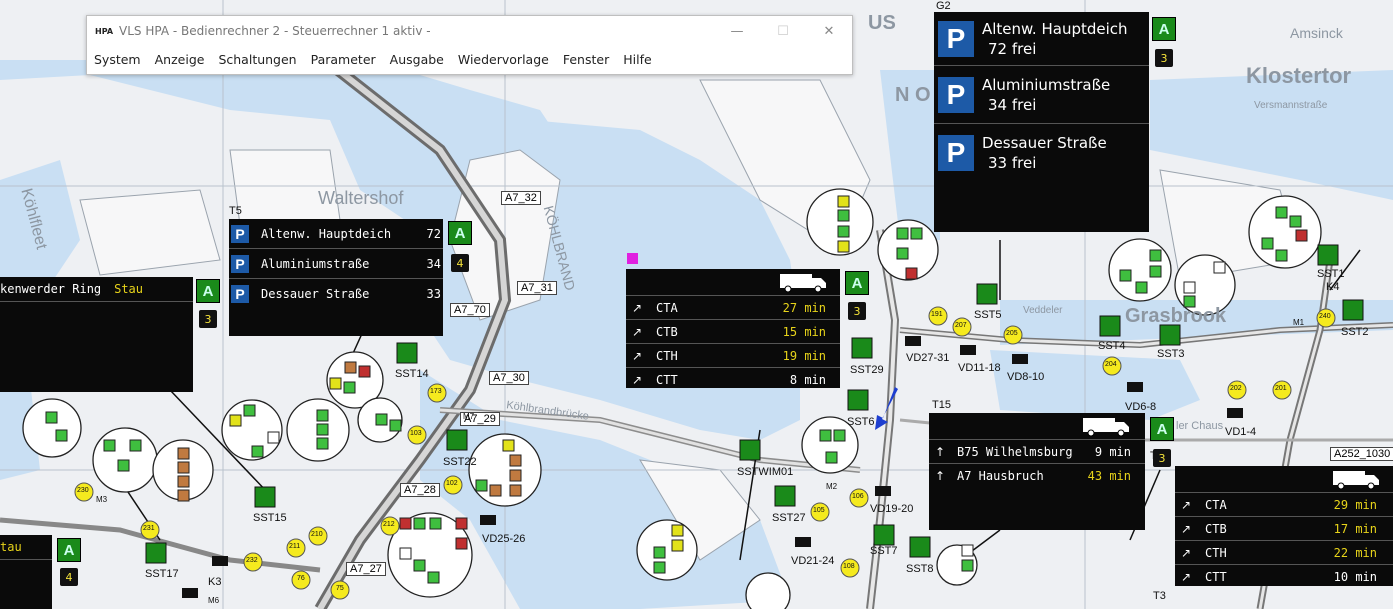 The width and height of the screenshot is (1393, 609). What do you see at coordinates (988, 315) in the screenshot?
I see `station-label: SST5` at bounding box center [988, 315].